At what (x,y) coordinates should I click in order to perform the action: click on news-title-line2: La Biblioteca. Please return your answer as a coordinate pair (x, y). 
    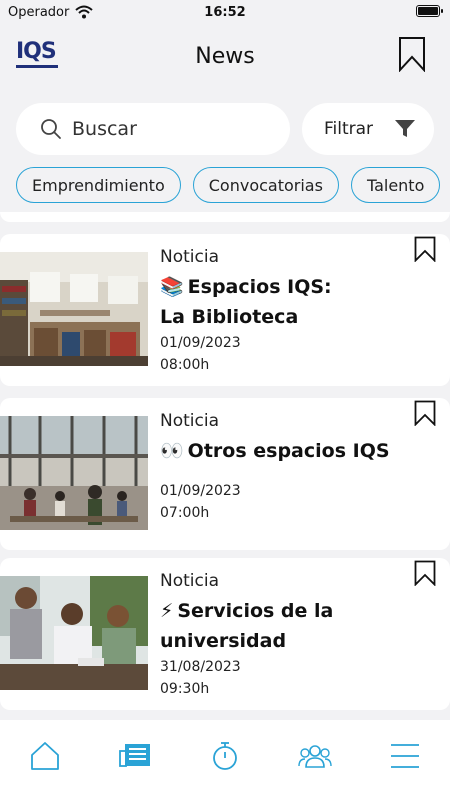
    Looking at the image, I should click on (229, 317).